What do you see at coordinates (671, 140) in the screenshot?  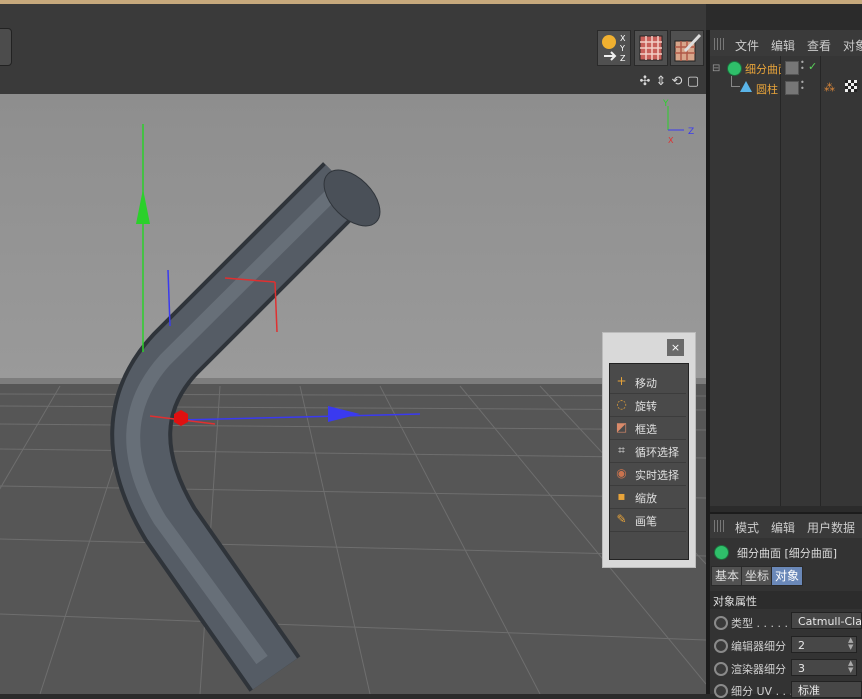 I see `corner-x-label: X` at bounding box center [671, 140].